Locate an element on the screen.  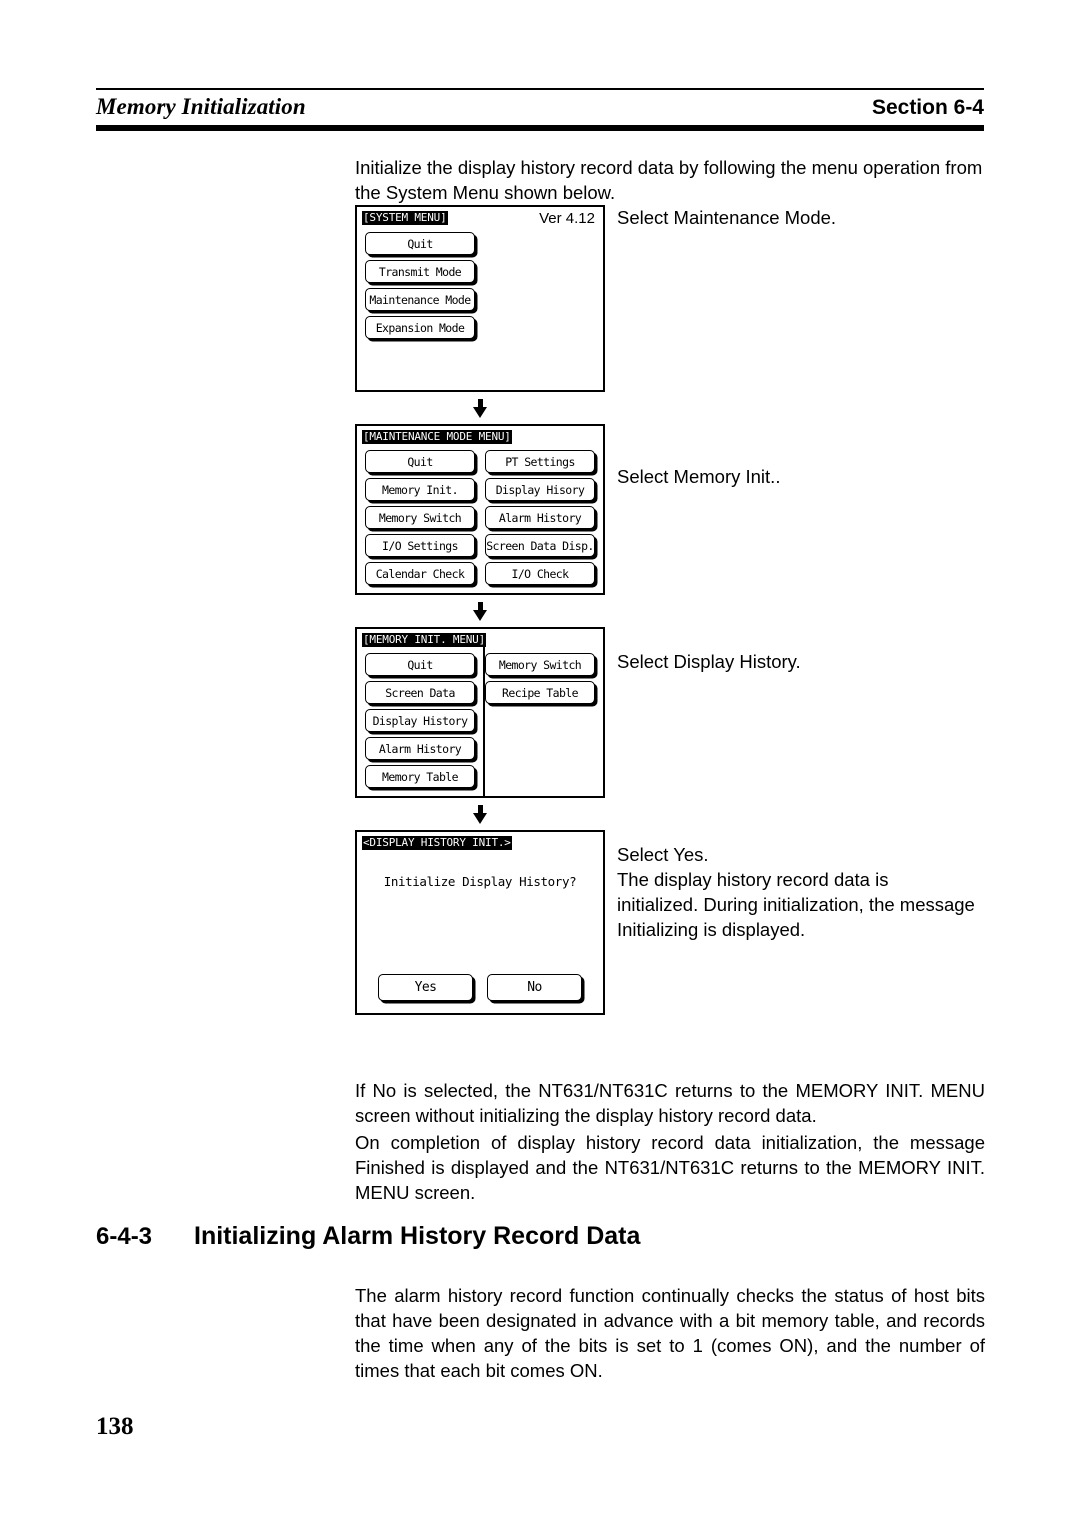
page-header: Memory Initialization Section 6-4 is located at coordinates (540, 109).